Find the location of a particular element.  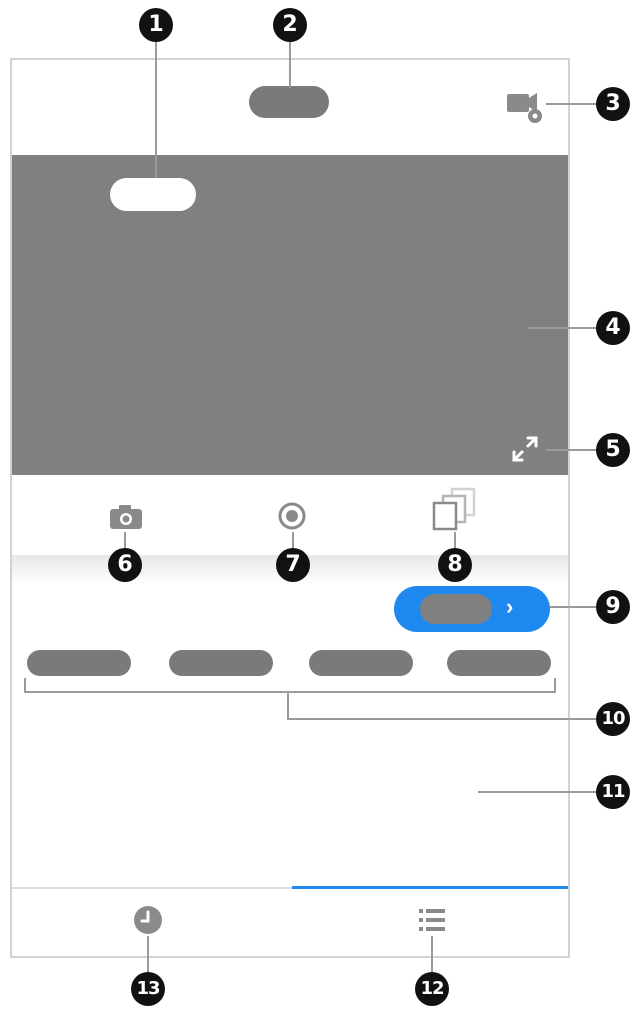

list-icon is located at coordinates (432, 920).